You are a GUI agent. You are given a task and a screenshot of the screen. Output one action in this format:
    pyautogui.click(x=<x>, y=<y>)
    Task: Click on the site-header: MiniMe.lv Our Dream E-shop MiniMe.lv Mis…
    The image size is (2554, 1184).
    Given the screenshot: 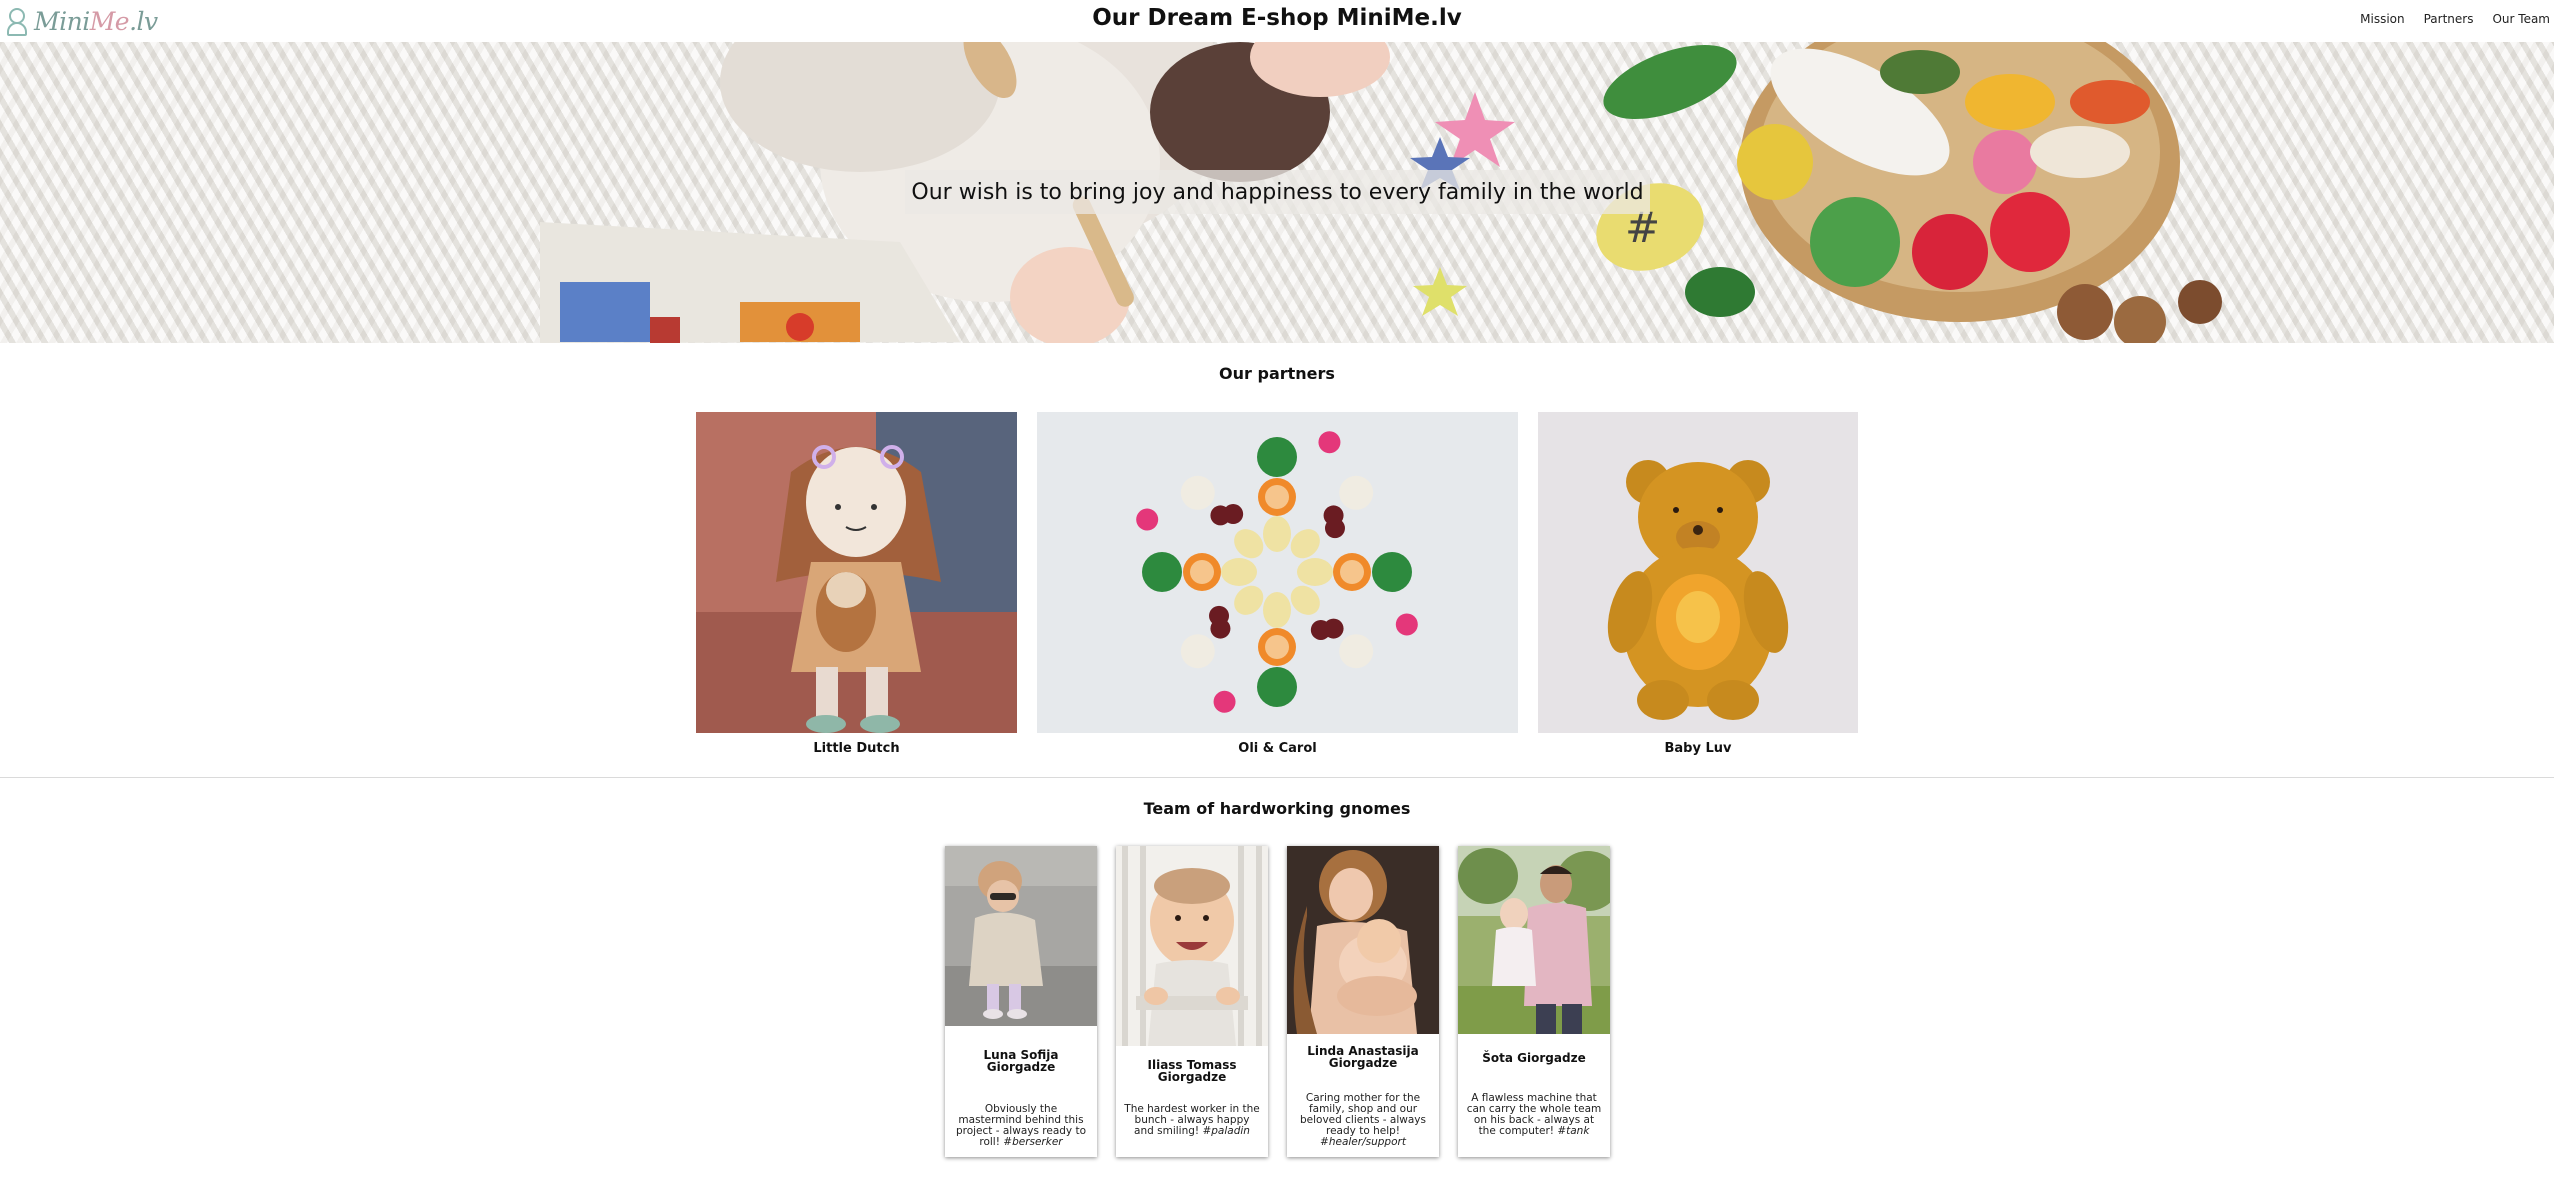 What is the action you would take?
    pyautogui.click(x=1277, y=21)
    